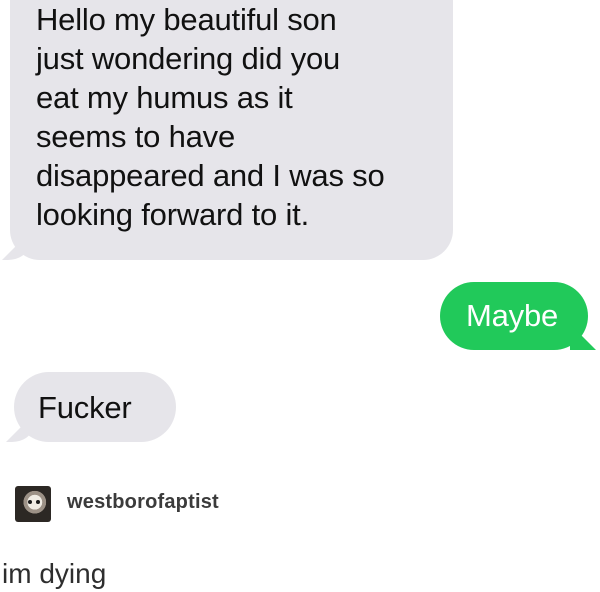 Image resolution: width=600 pixels, height=592 pixels. I want to click on username-link: westborofaptist, so click(143, 502).